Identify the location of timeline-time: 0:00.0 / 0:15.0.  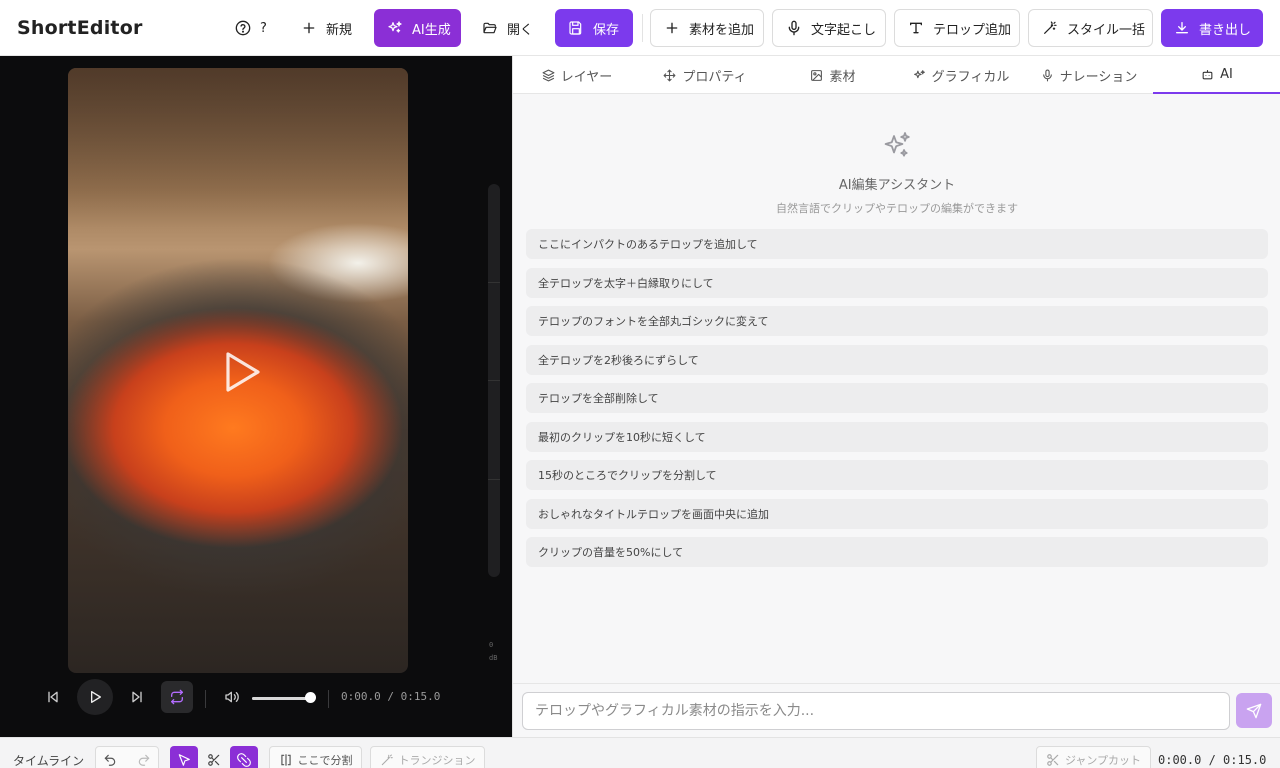
(1212, 760).